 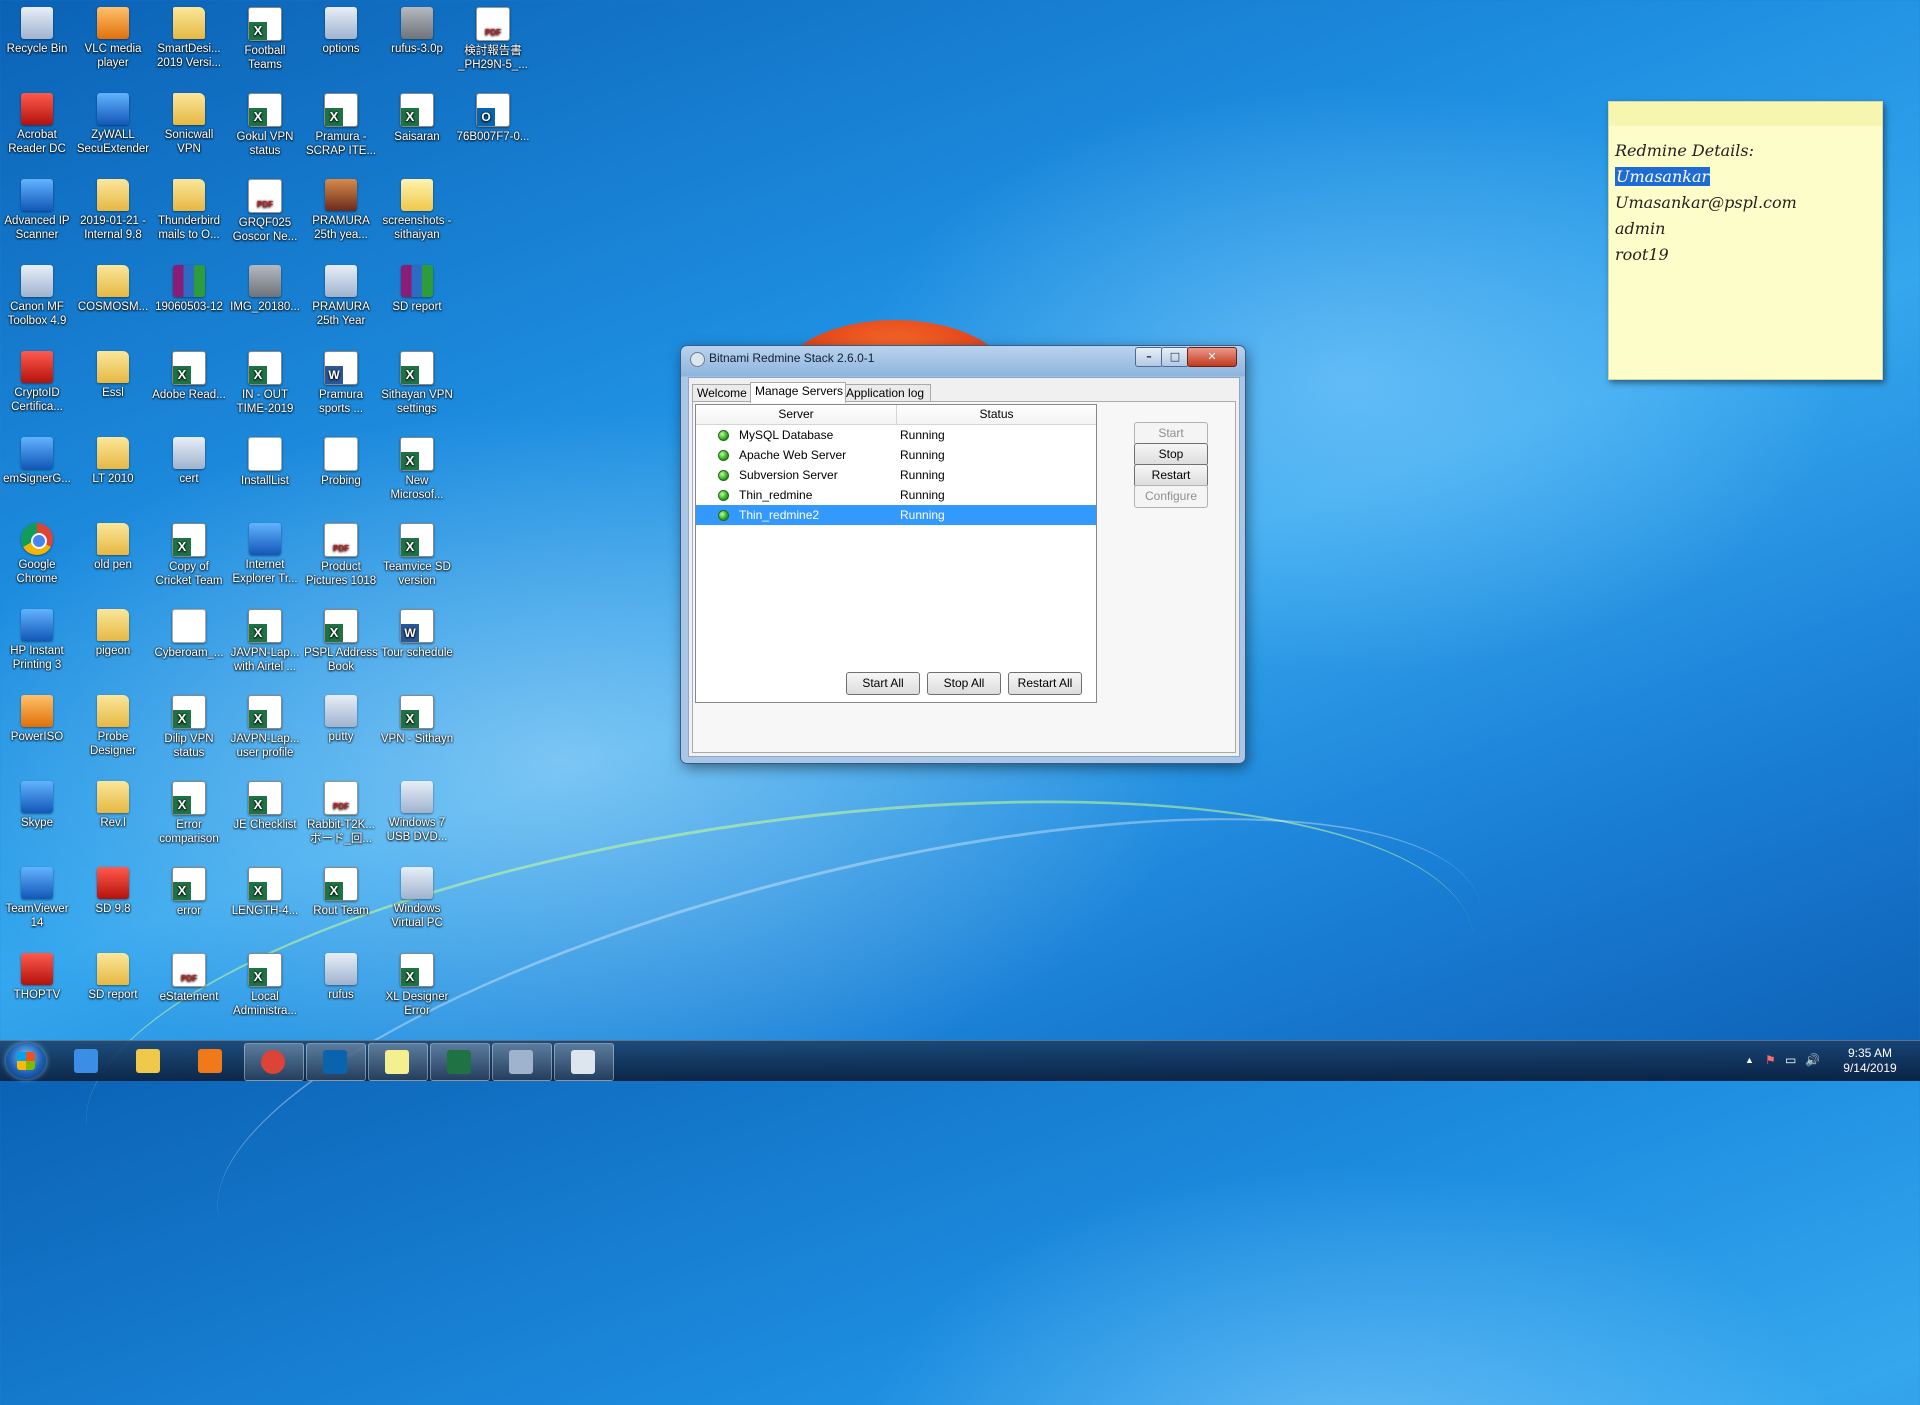 What do you see at coordinates (274, 1062) in the screenshot?
I see `taskbar-google-chrome` at bounding box center [274, 1062].